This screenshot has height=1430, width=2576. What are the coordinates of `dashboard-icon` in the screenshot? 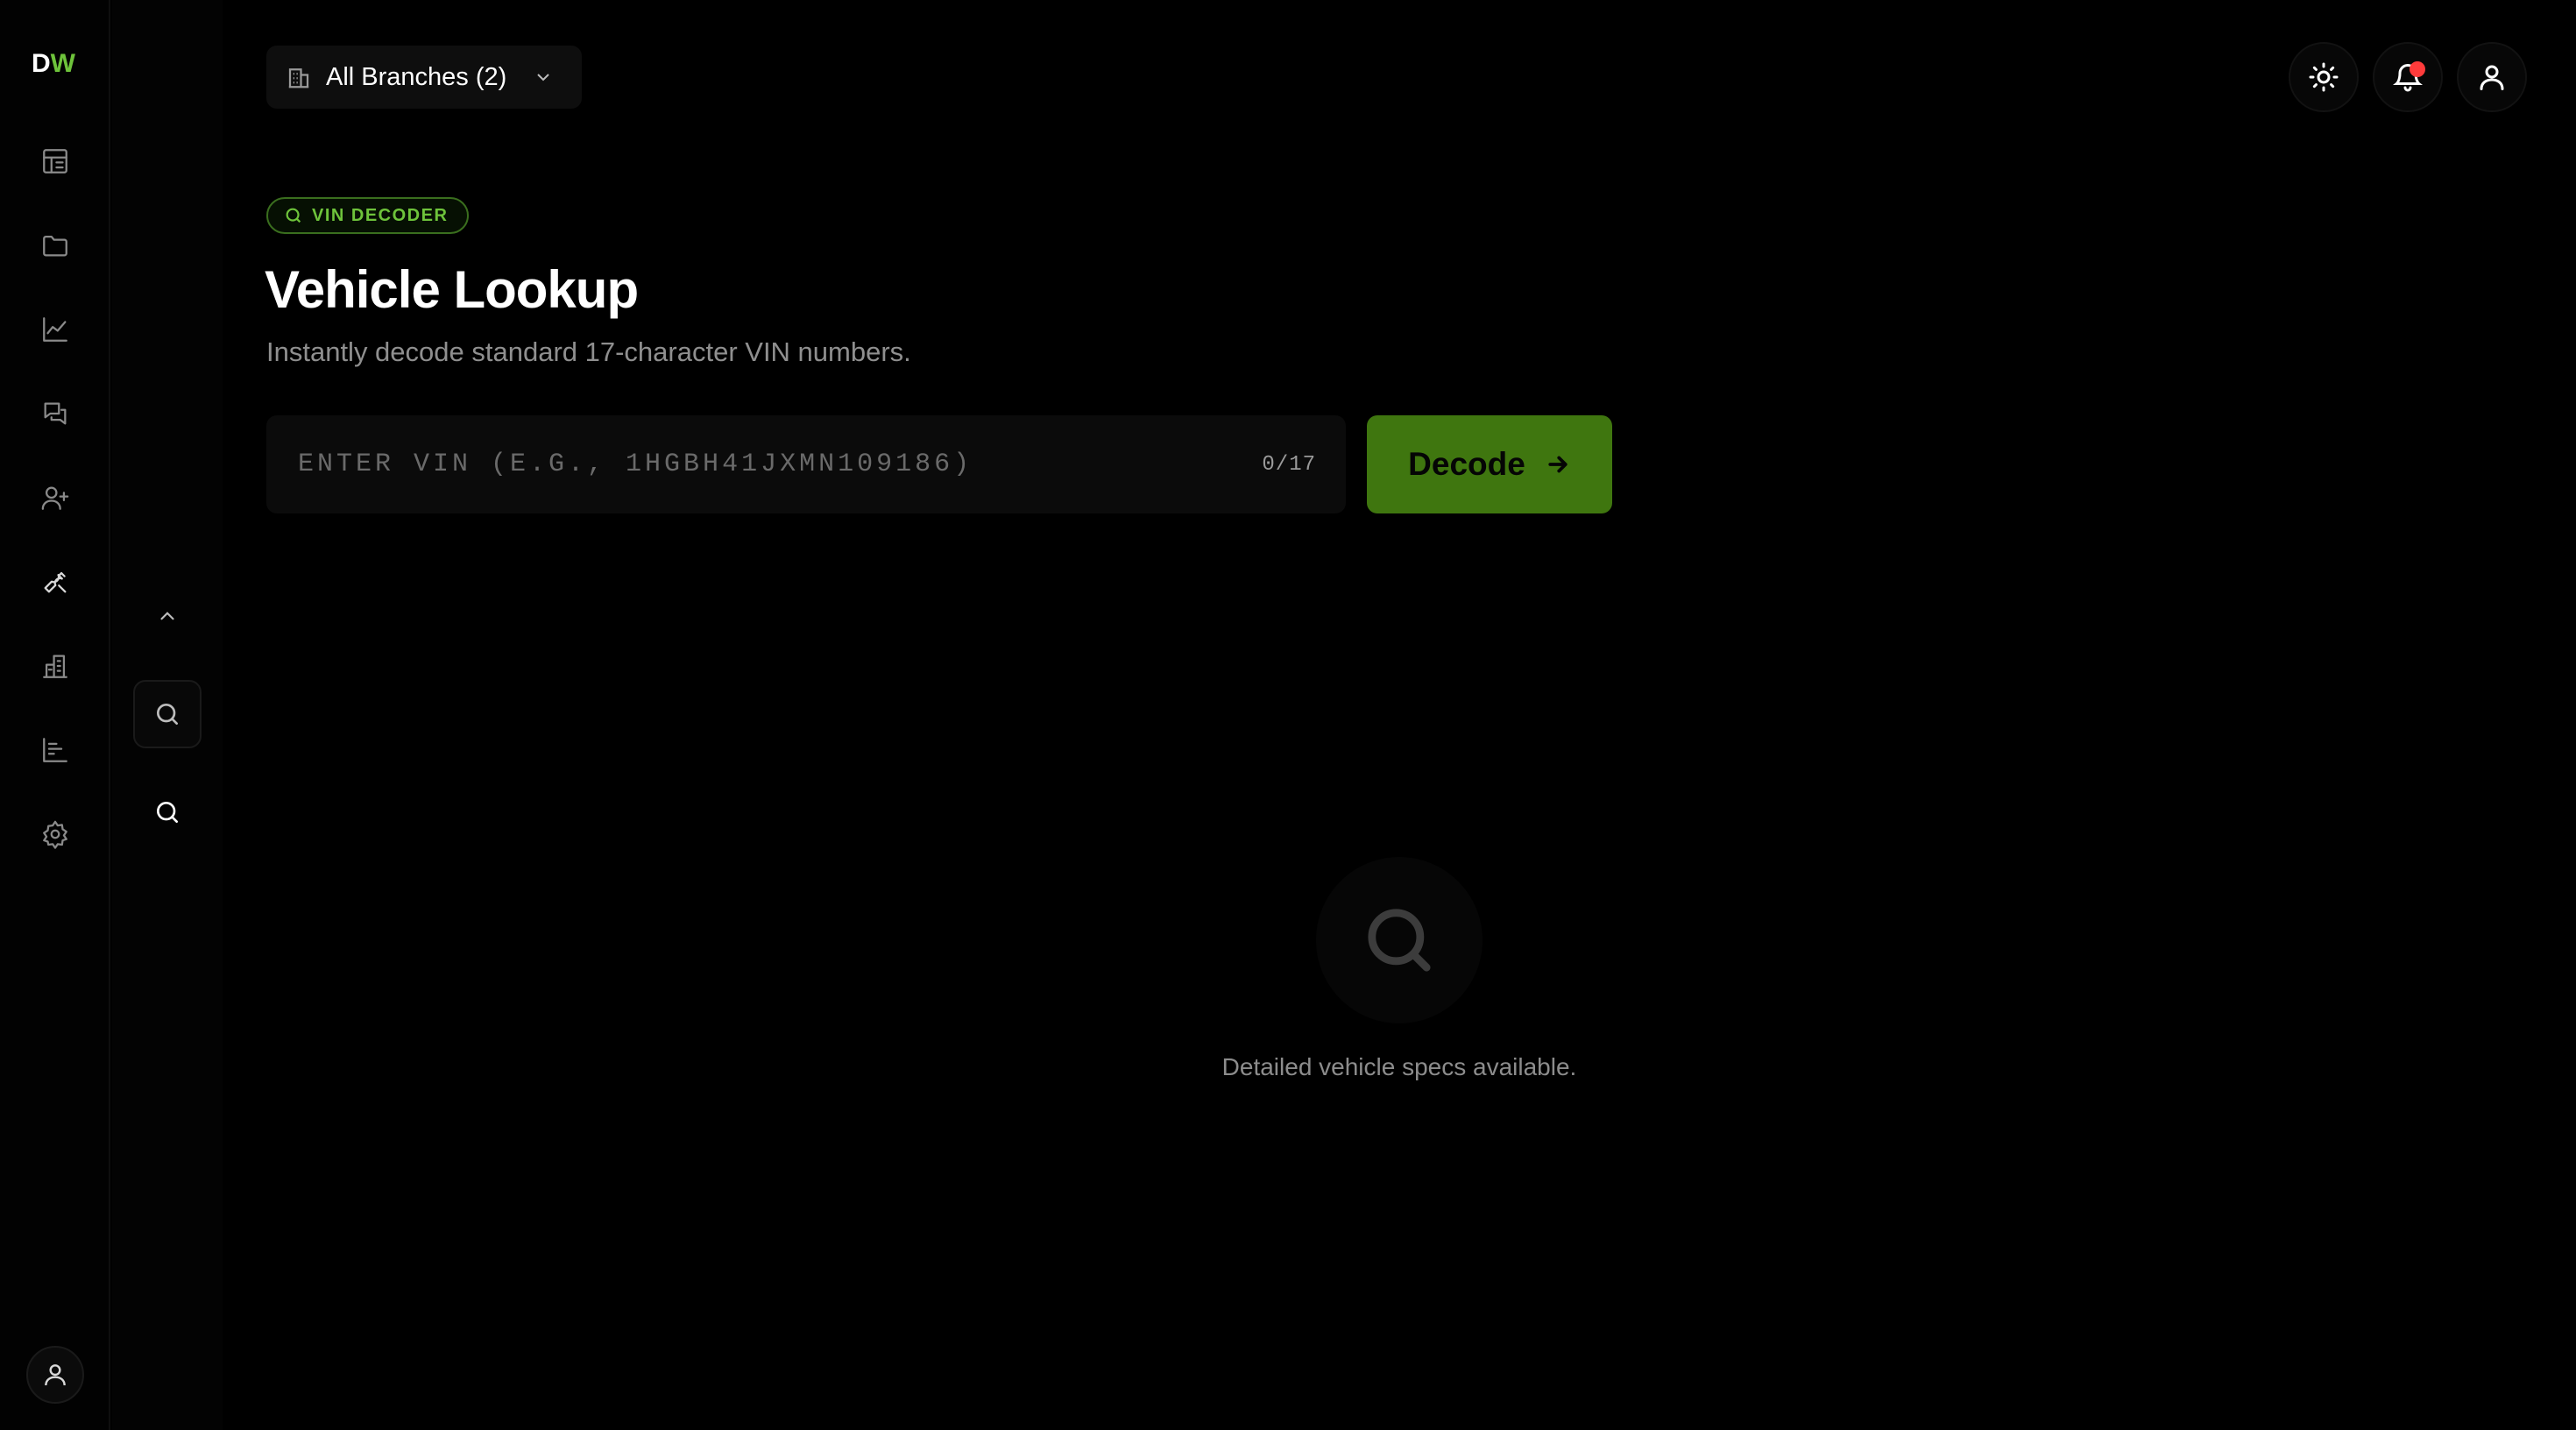 It's located at (55, 161).